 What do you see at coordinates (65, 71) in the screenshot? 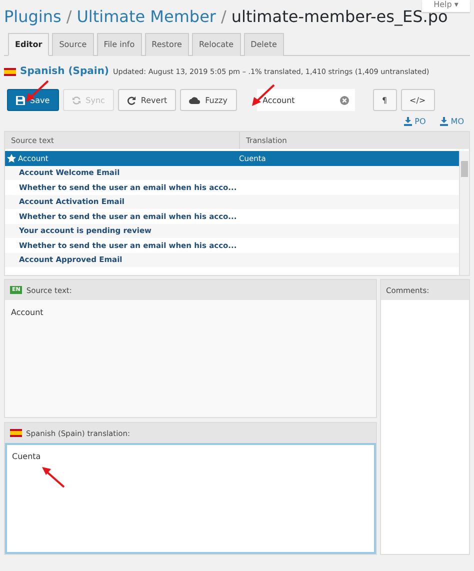
I see `locale-link: Spanish (Spain)` at bounding box center [65, 71].